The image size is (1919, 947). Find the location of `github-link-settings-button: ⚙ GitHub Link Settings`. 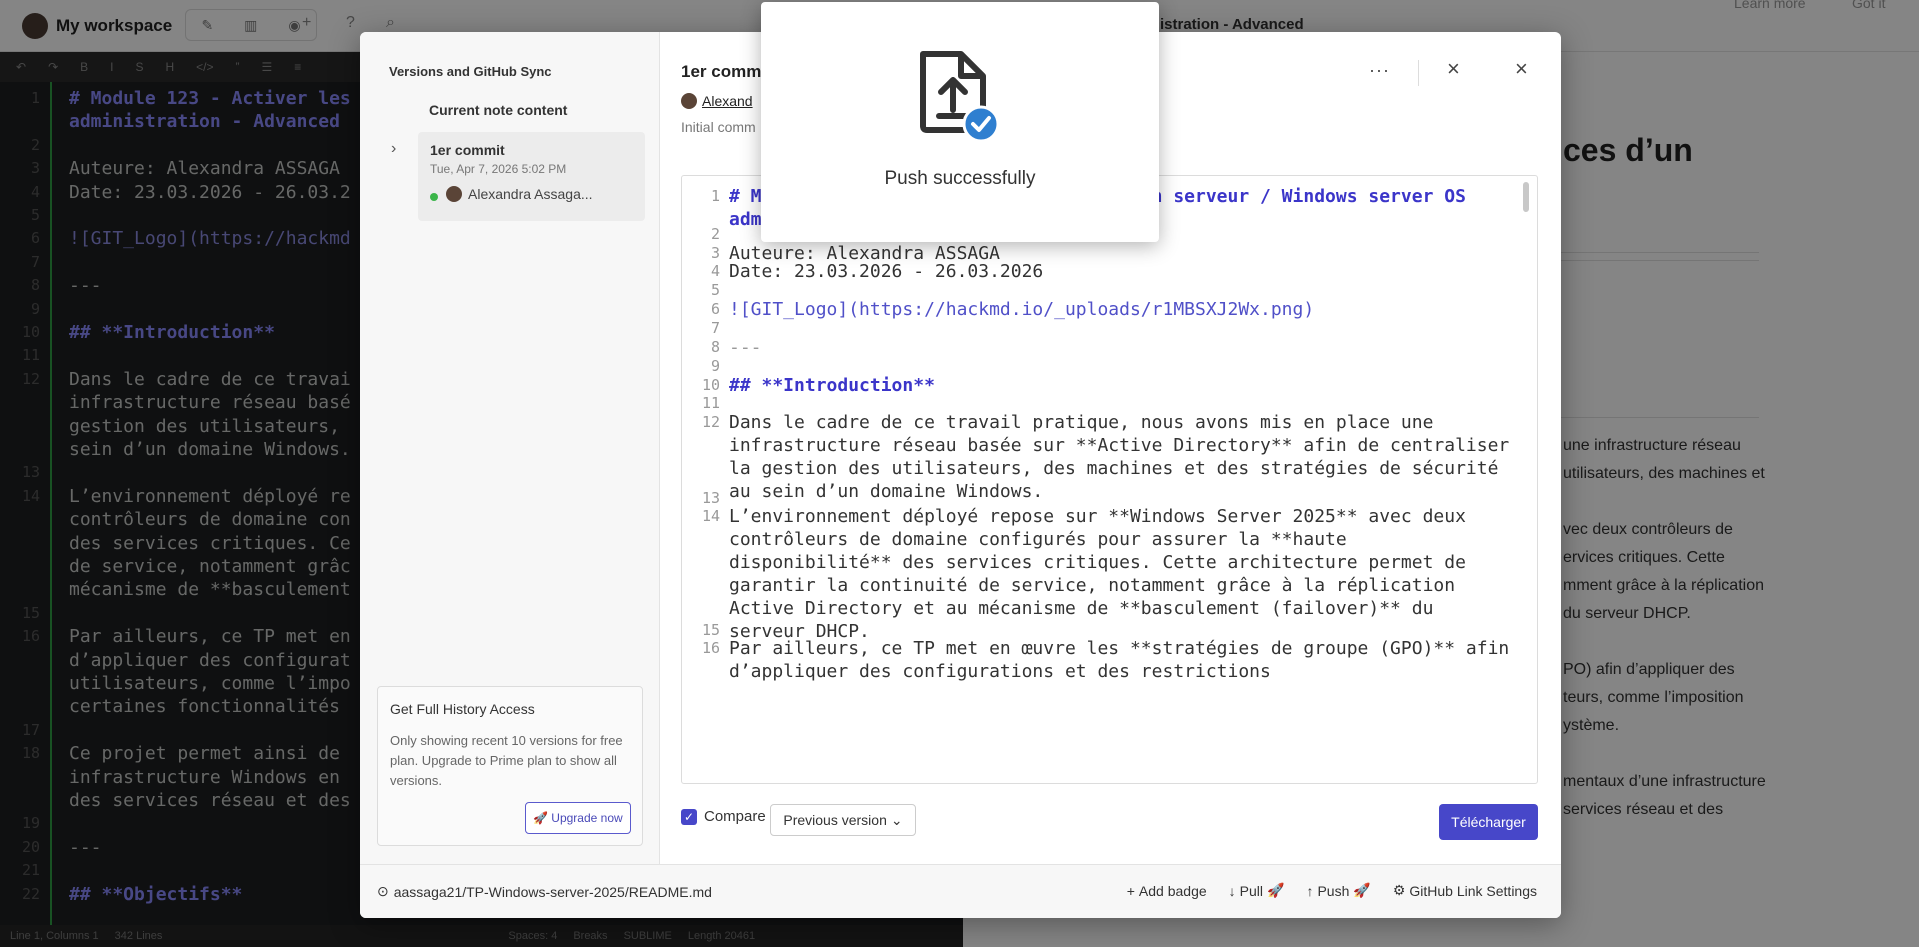

github-link-settings-button: ⚙ GitHub Link Settings is located at coordinates (1465, 890).